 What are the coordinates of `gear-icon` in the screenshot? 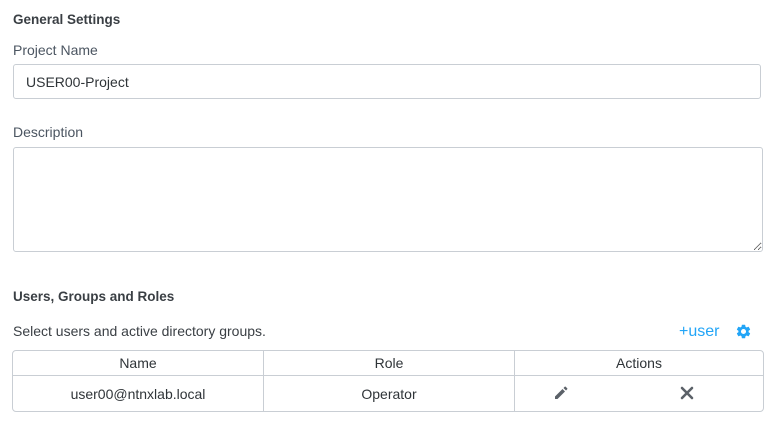 It's located at (743, 331).